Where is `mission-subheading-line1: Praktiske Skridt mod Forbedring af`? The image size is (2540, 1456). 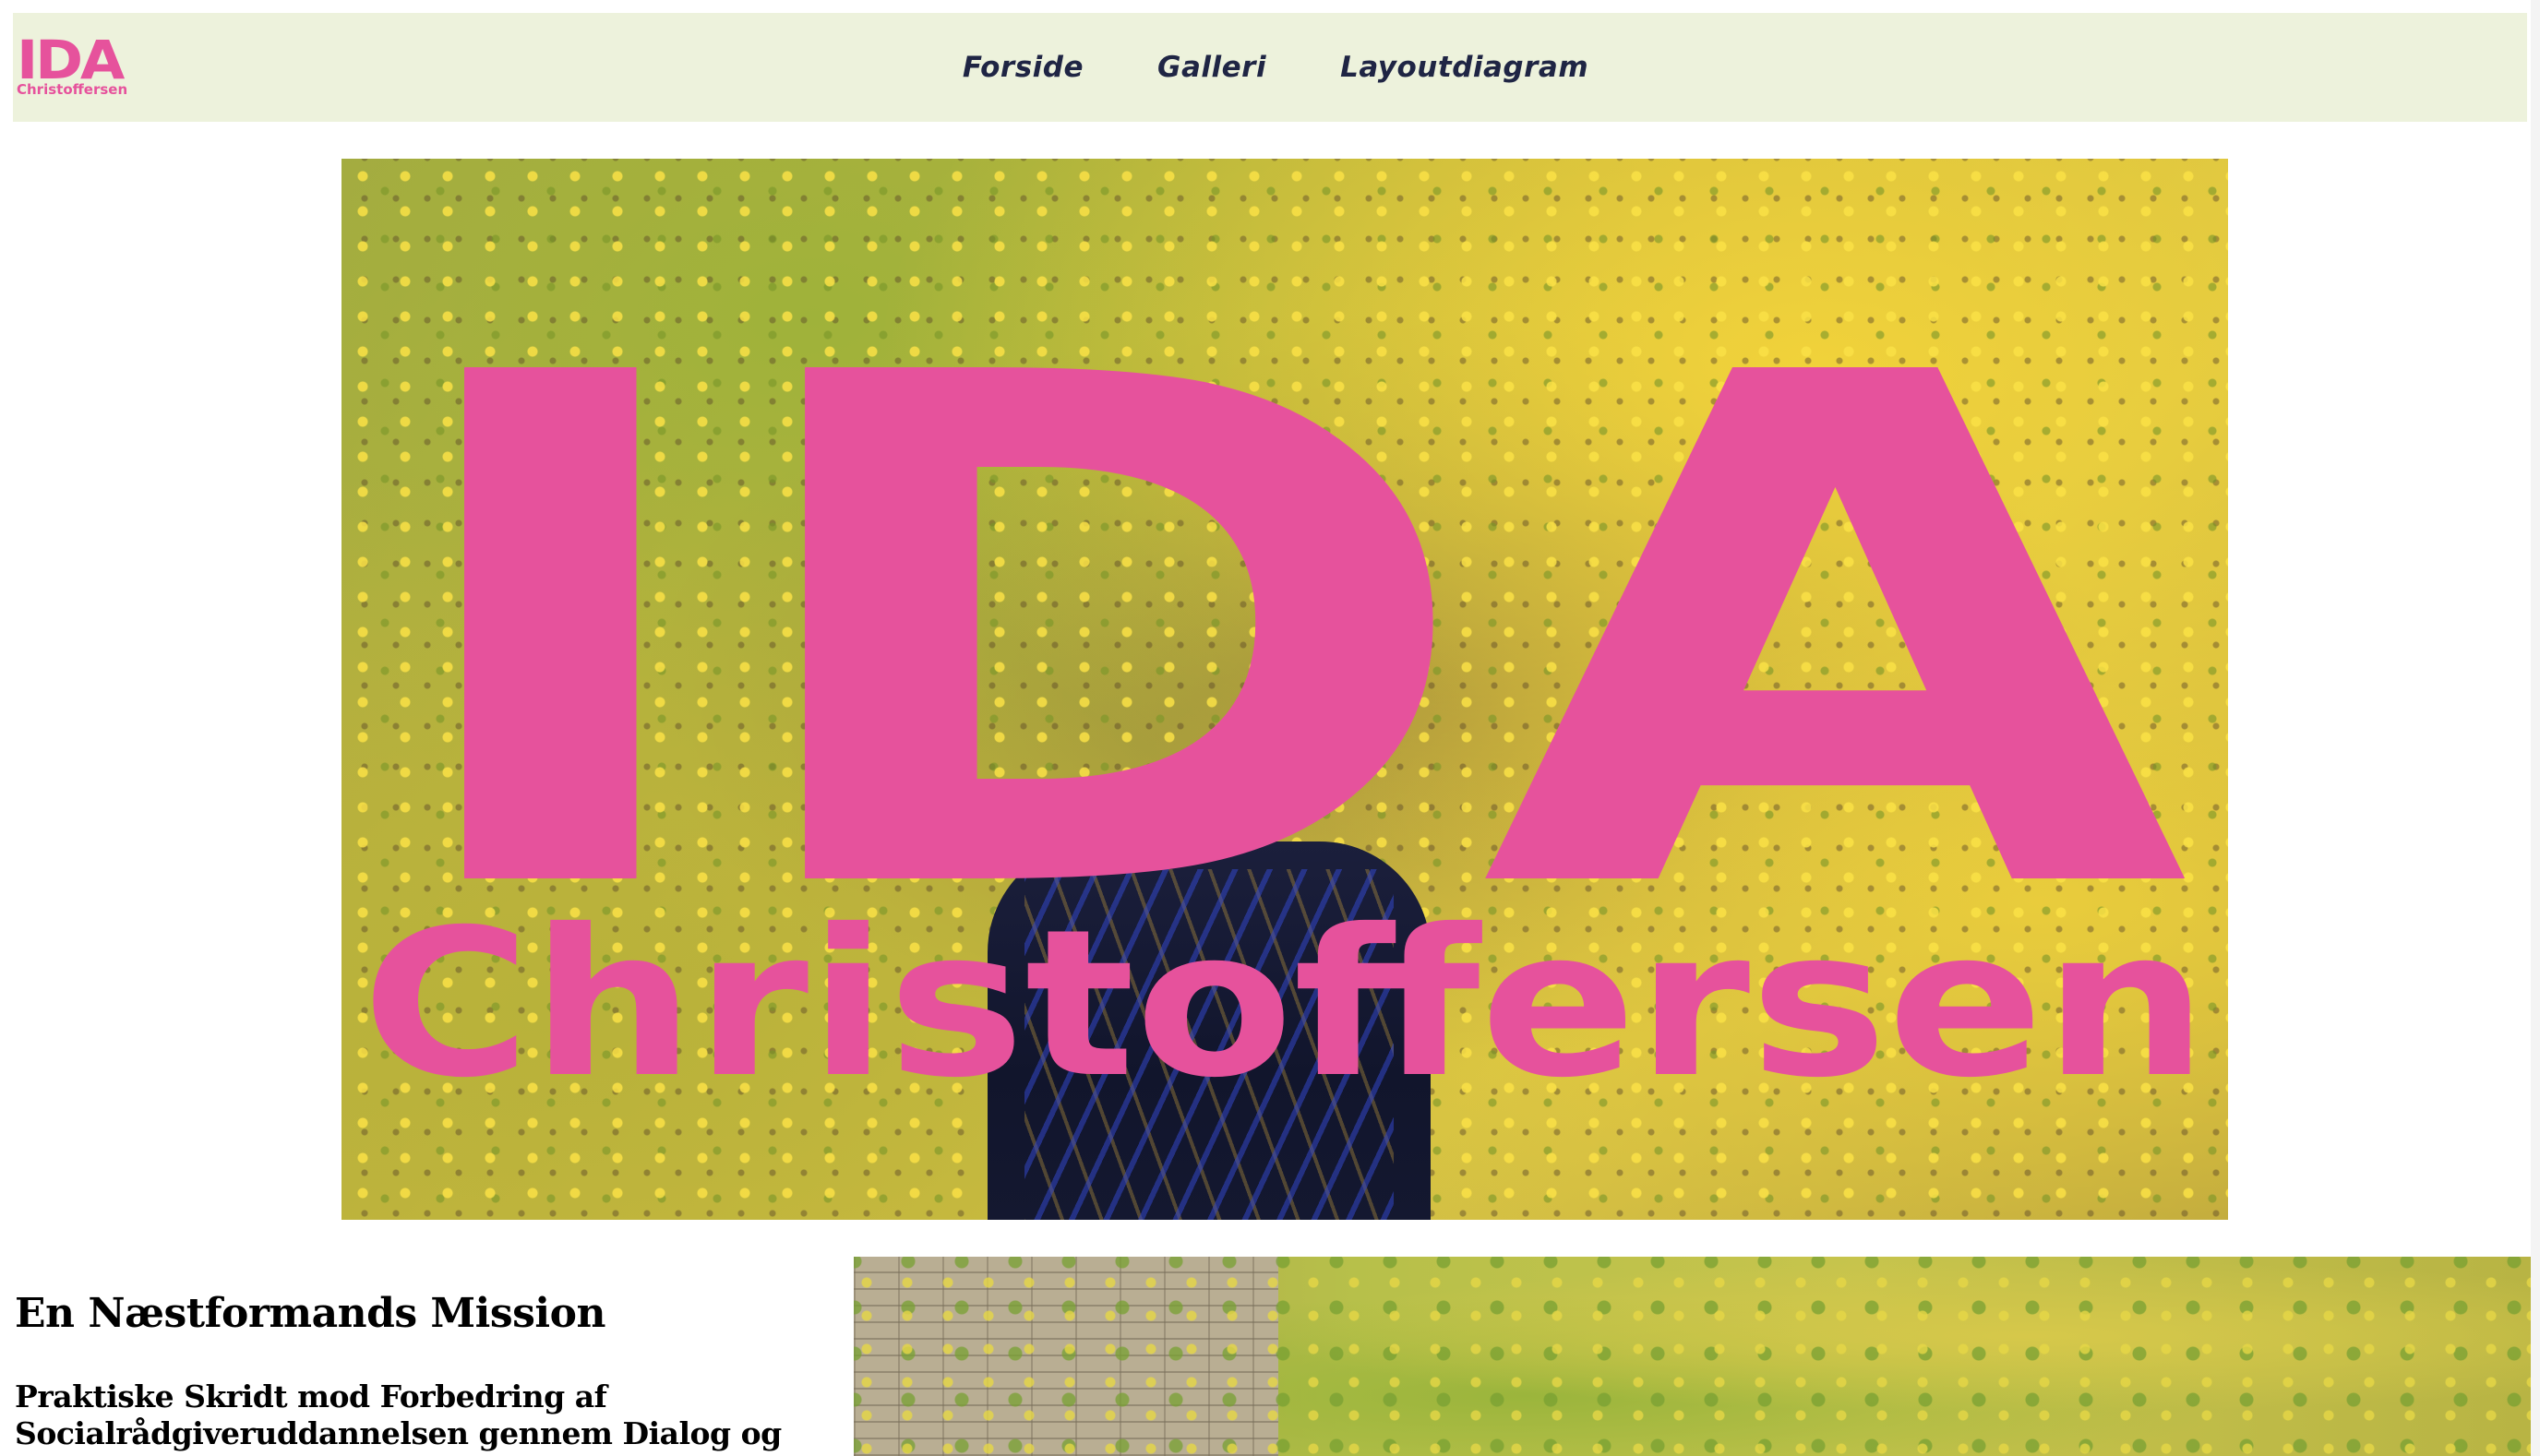
mission-subheading-line1: Praktiske Skridt mod Forbedring af is located at coordinates (311, 1396).